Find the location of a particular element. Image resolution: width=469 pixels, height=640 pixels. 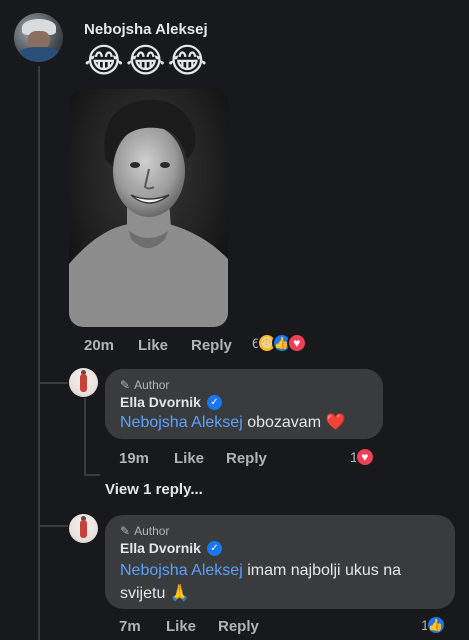

reply-text-line-2: svijetu 🙏 is located at coordinates (155, 593).